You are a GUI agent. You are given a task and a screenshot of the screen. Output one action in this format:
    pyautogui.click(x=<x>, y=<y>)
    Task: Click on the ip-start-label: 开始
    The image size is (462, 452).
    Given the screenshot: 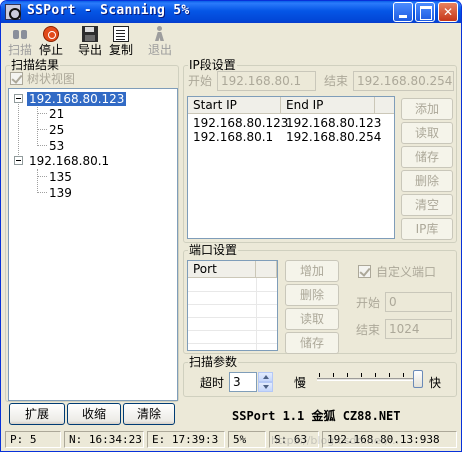 What is the action you would take?
    pyautogui.click(x=200, y=81)
    